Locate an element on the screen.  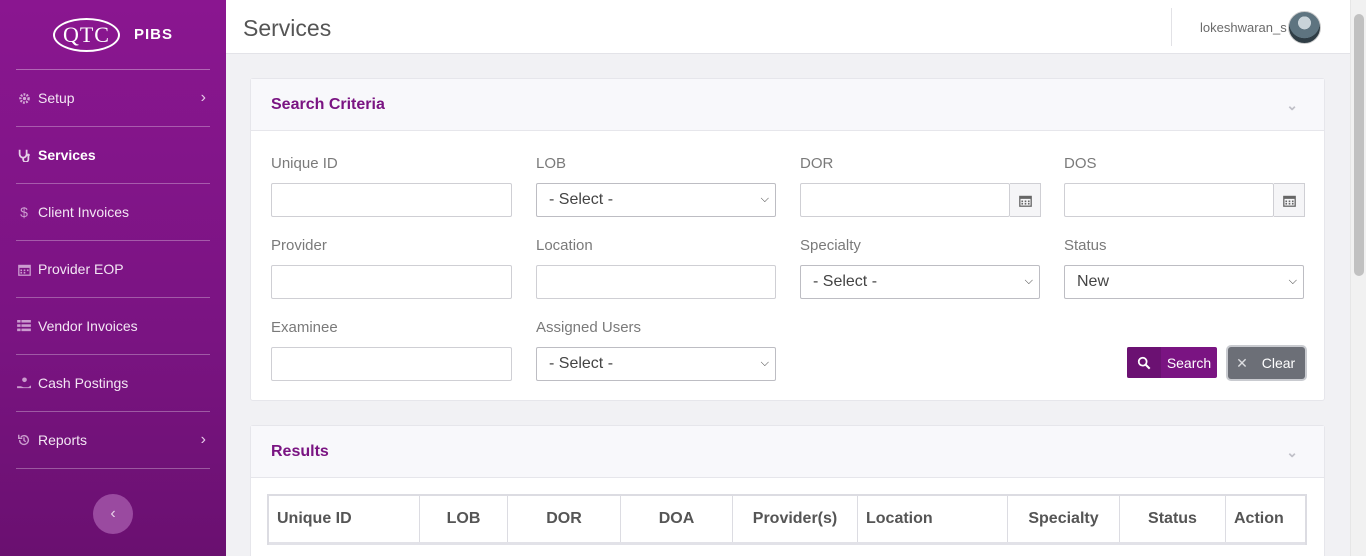
dos-label: DOS is located at coordinates (1080, 163).